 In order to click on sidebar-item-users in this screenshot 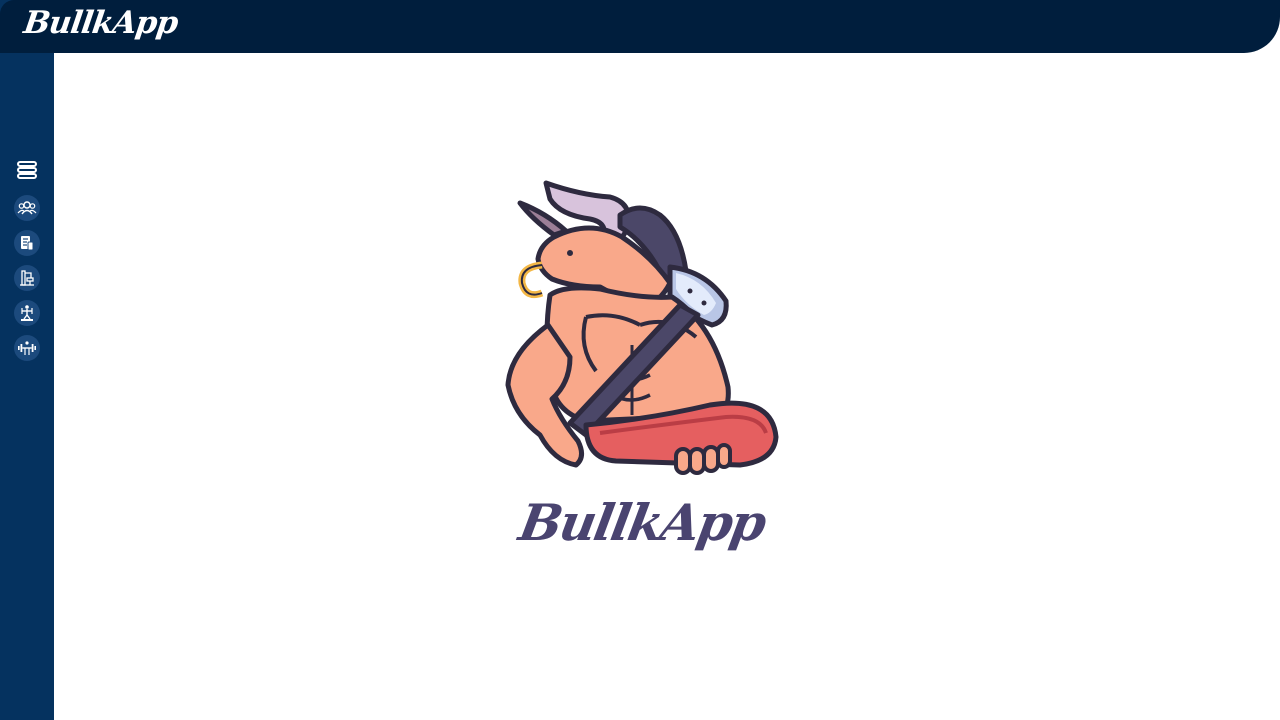, I will do `click(27, 208)`.